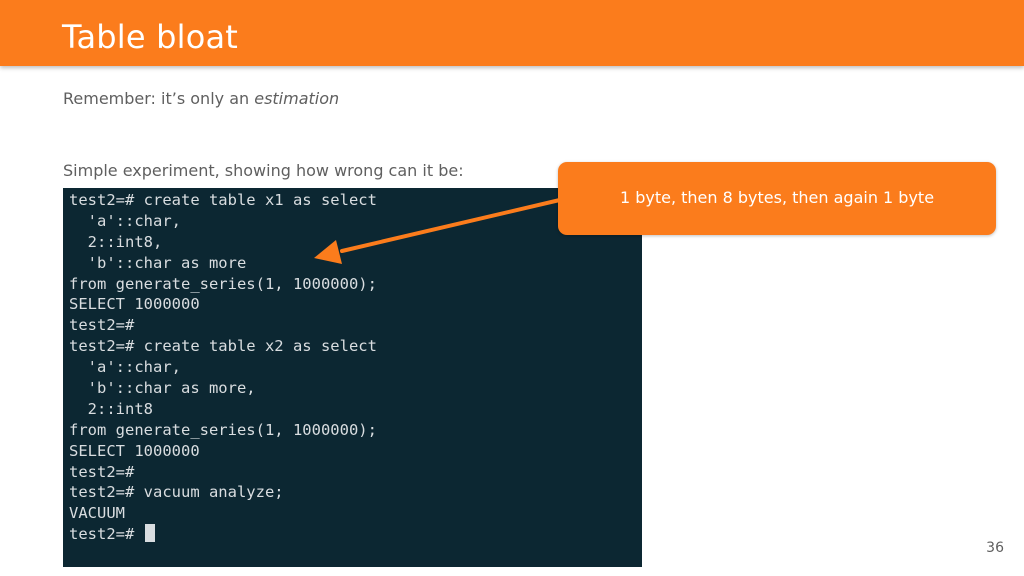 The width and height of the screenshot is (1024, 576). I want to click on terminal-line: 'b'::char as more, so click(158, 262).